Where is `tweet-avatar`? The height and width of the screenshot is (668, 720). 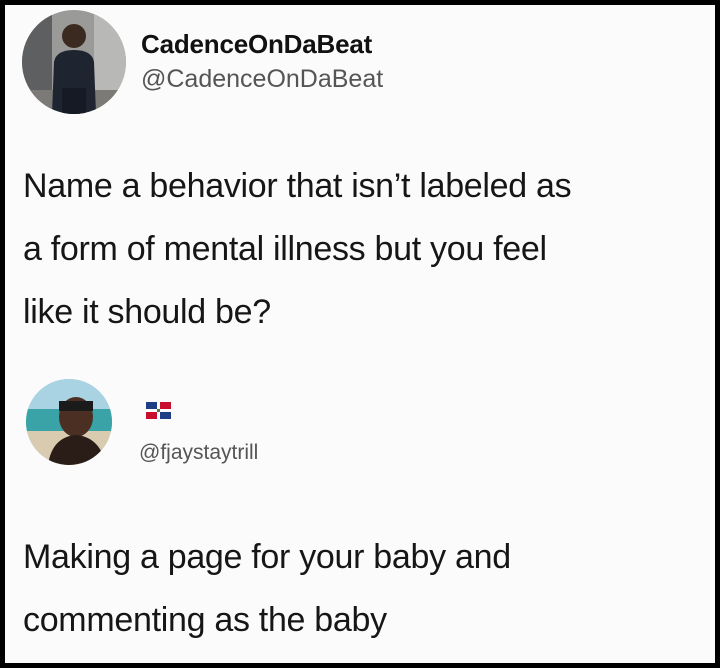
tweet-avatar is located at coordinates (74, 62).